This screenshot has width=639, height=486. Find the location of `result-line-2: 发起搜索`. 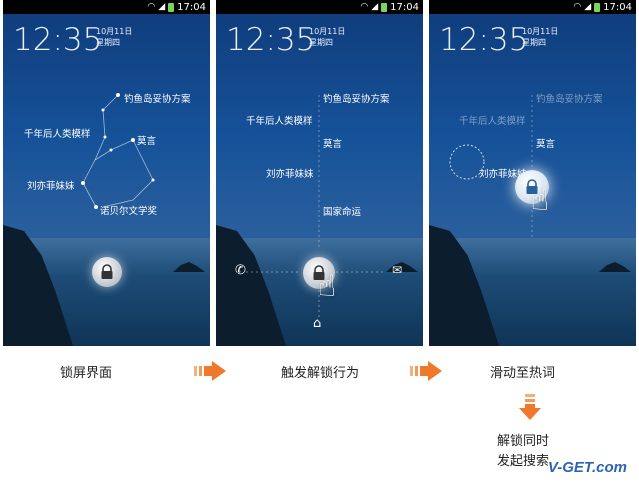

result-line-2: 发起搜索 is located at coordinates (523, 461).